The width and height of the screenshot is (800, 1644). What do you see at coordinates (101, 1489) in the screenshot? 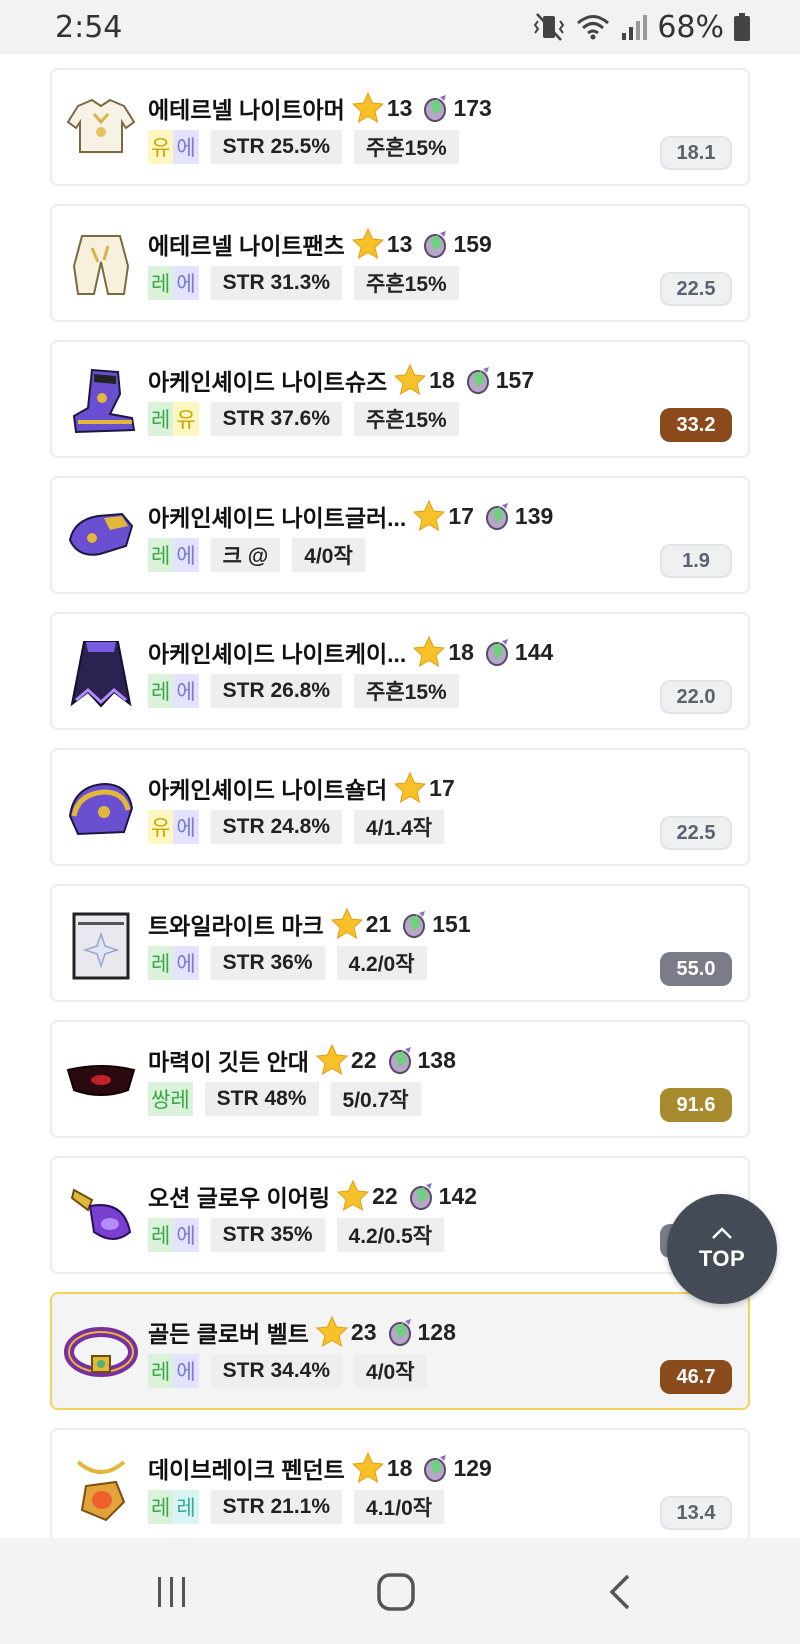
I see `pendant-icon` at bounding box center [101, 1489].